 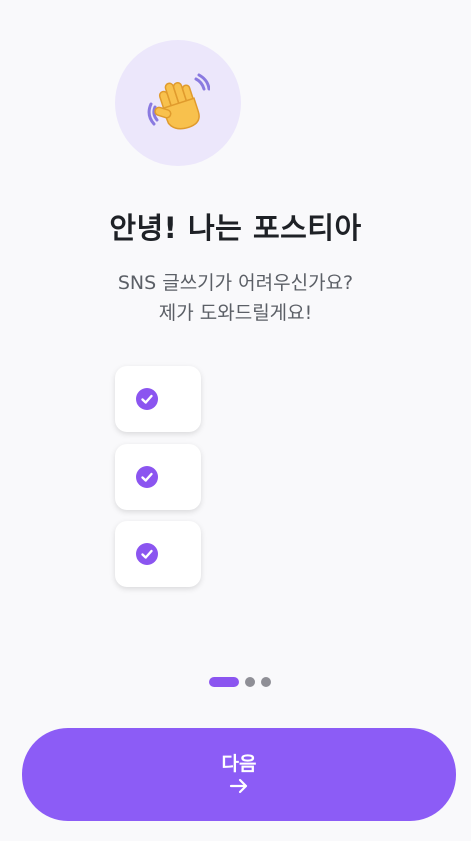 I want to click on arrow-right-icon, so click(x=239, y=788).